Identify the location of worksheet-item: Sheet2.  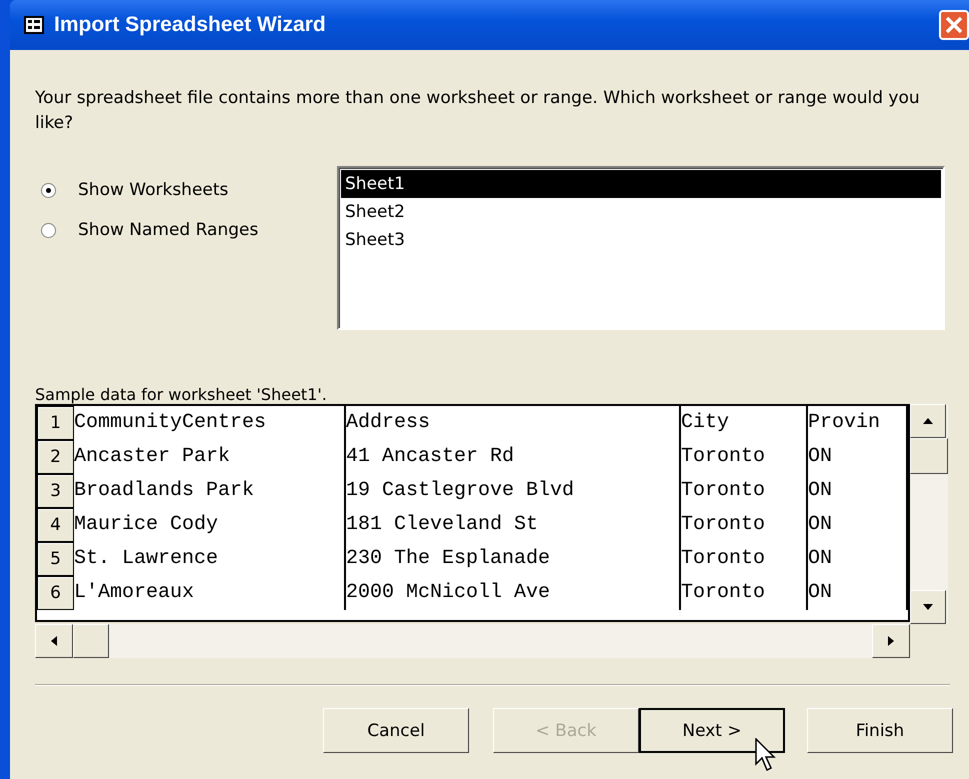
(641, 212).